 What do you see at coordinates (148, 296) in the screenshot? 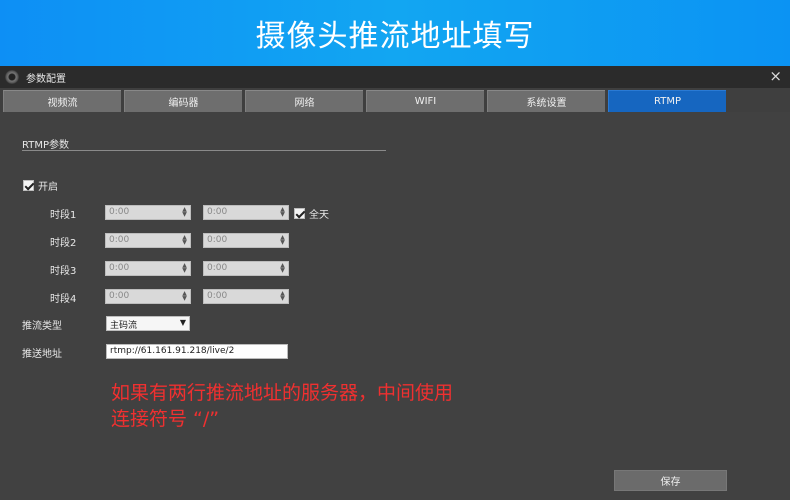
I see `period-4-start: 0:00 ▲ ▼` at bounding box center [148, 296].